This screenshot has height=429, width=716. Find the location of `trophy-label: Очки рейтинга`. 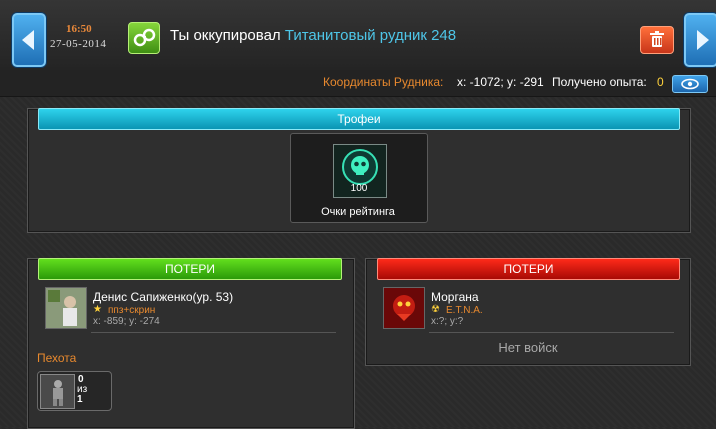

trophy-label: Очки рейтинга is located at coordinates (358, 212).